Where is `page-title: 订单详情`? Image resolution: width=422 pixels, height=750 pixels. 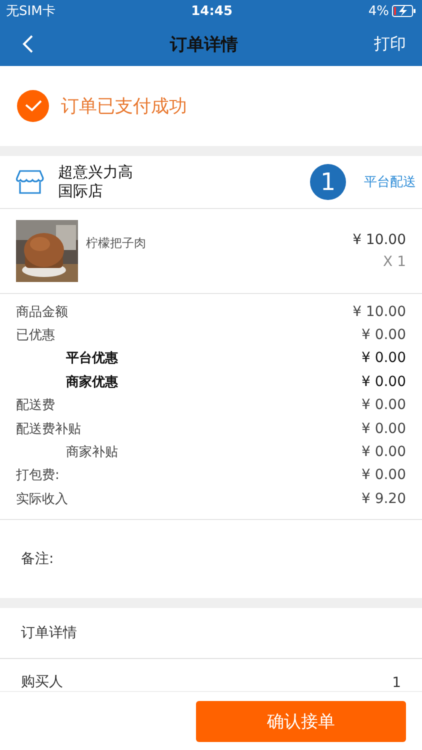 page-title: 订单详情 is located at coordinates (204, 45).